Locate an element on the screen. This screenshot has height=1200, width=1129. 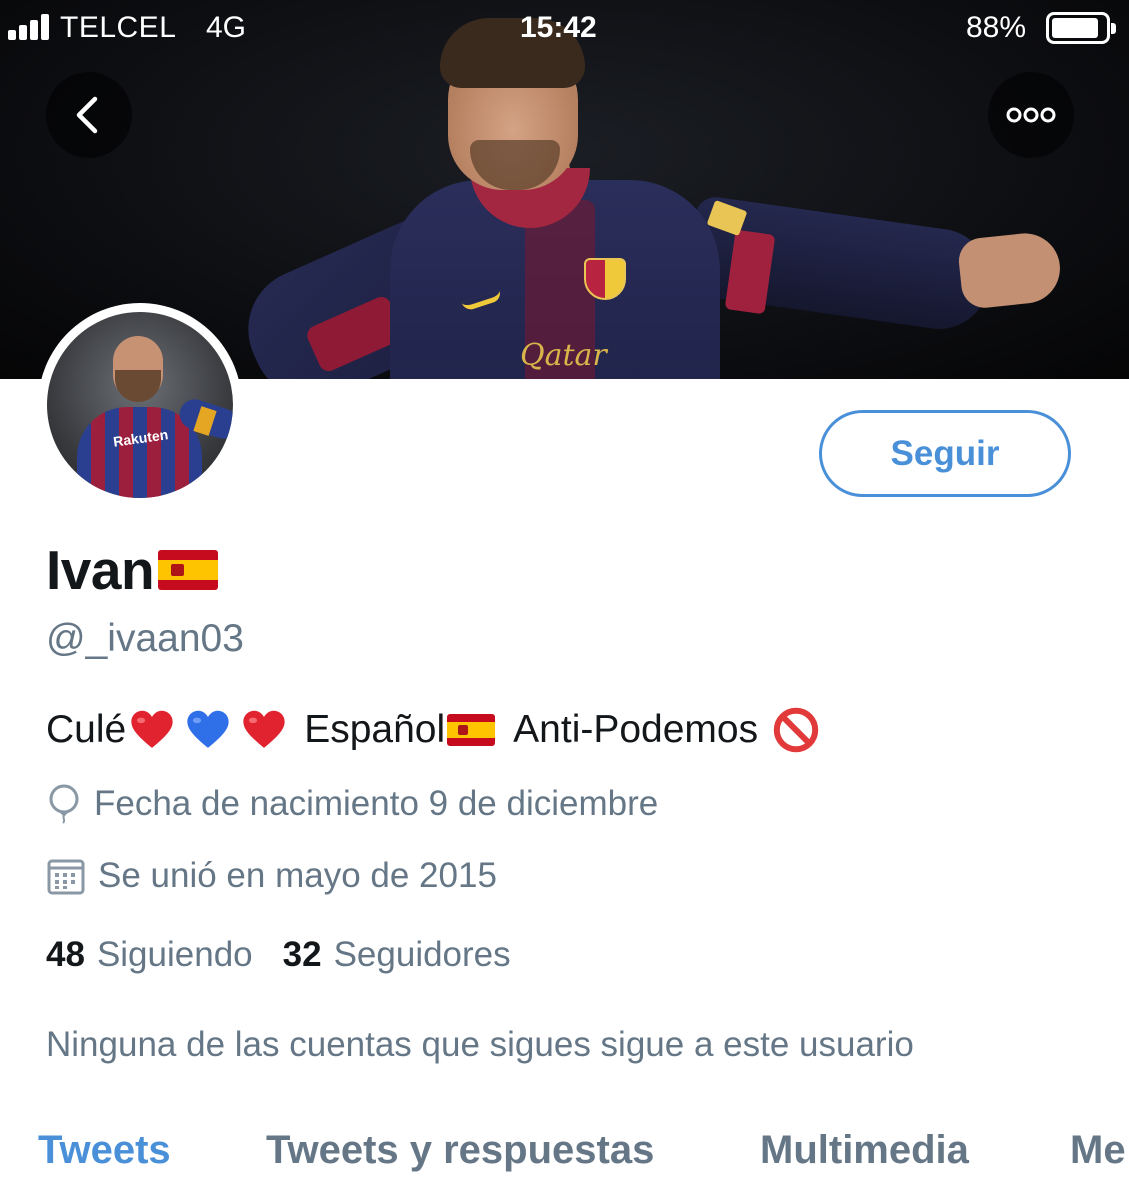
blue-heart-icon is located at coordinates (208, 729).